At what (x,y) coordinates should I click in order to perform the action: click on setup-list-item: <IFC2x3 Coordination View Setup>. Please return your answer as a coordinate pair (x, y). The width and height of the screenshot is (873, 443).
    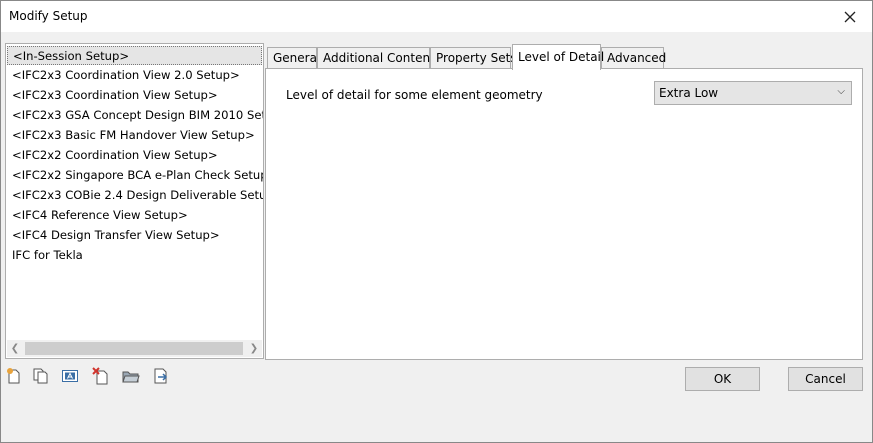
    Looking at the image, I should click on (134, 95).